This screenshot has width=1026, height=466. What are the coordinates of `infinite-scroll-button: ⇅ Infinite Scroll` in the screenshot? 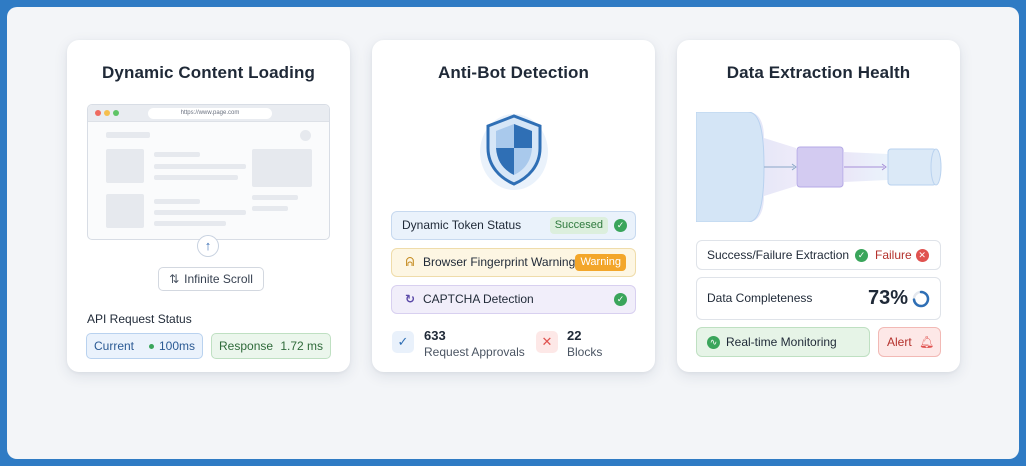 It's located at (211, 279).